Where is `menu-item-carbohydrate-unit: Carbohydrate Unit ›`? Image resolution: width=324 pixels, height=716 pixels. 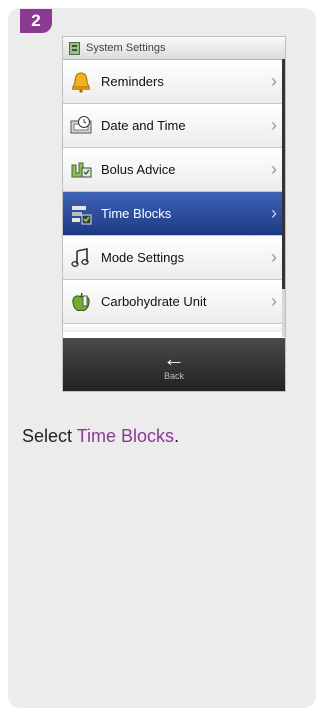 menu-item-carbohydrate-unit: Carbohydrate Unit › is located at coordinates (174, 302).